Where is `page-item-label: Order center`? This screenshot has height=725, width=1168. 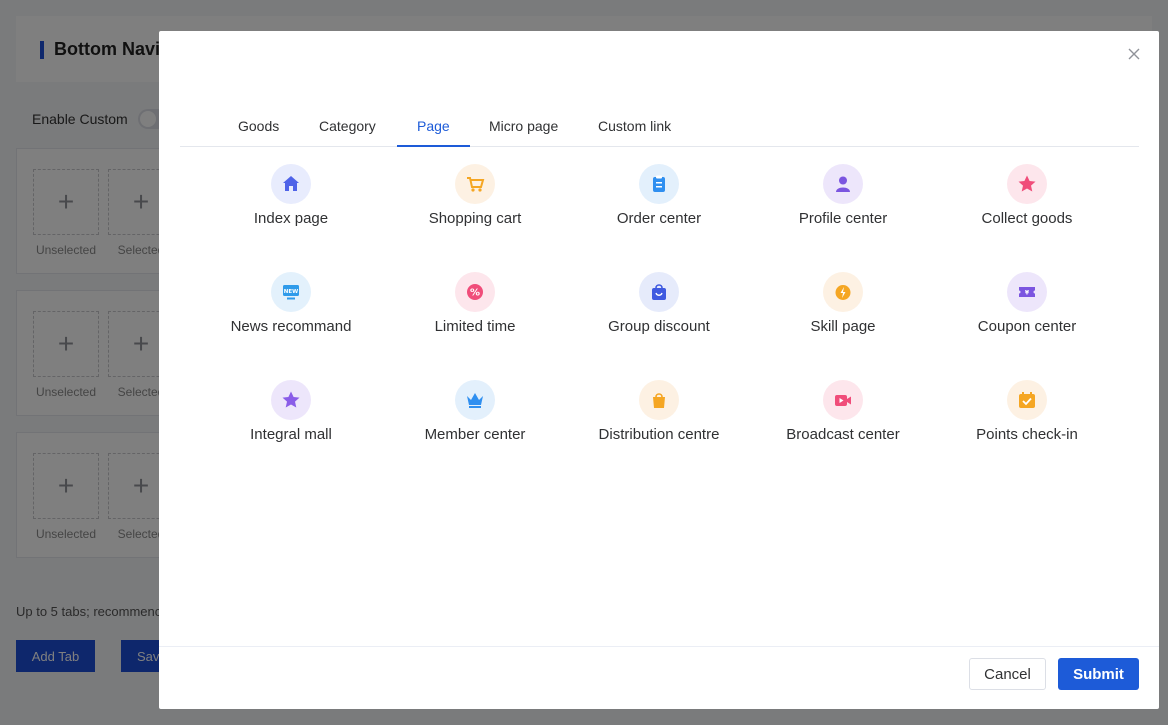
page-item-label: Order center is located at coordinates (659, 218).